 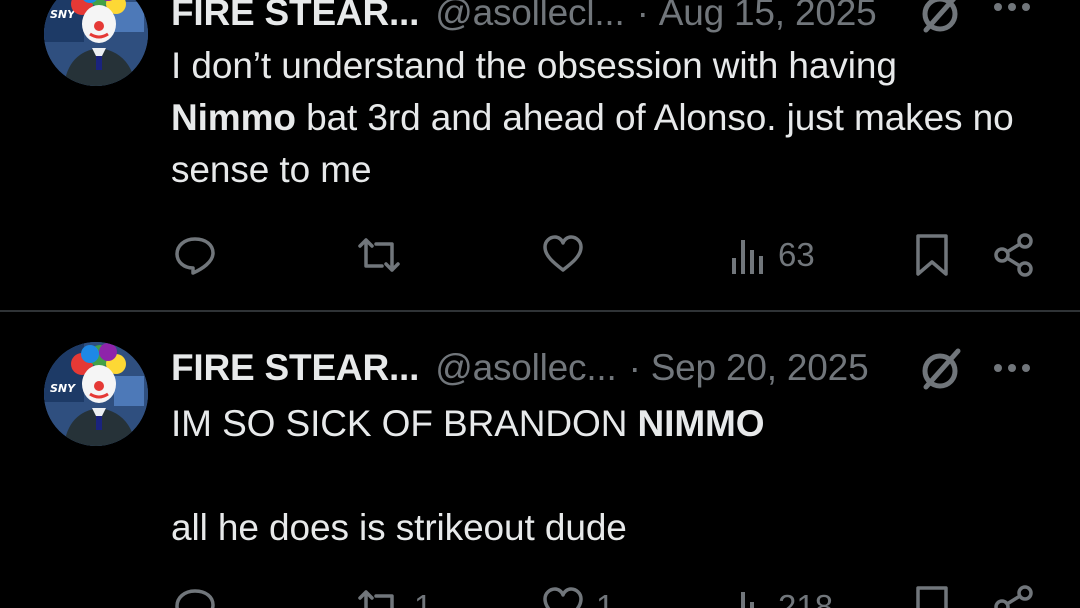 What do you see at coordinates (399, 527) in the screenshot?
I see `post-text-line: all he does is strikeout dude` at bounding box center [399, 527].